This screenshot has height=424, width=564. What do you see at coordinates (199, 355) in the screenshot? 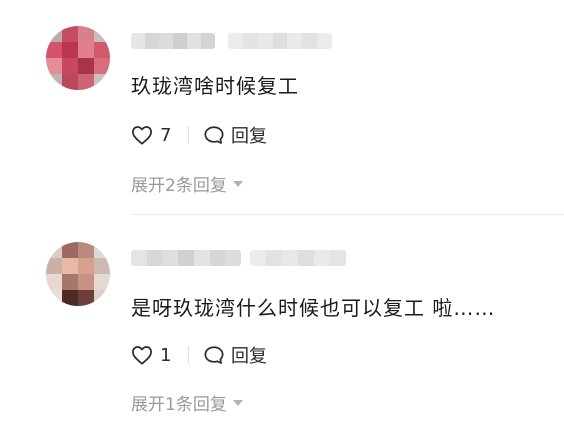
I see `comment-actions: 1 回复` at bounding box center [199, 355].